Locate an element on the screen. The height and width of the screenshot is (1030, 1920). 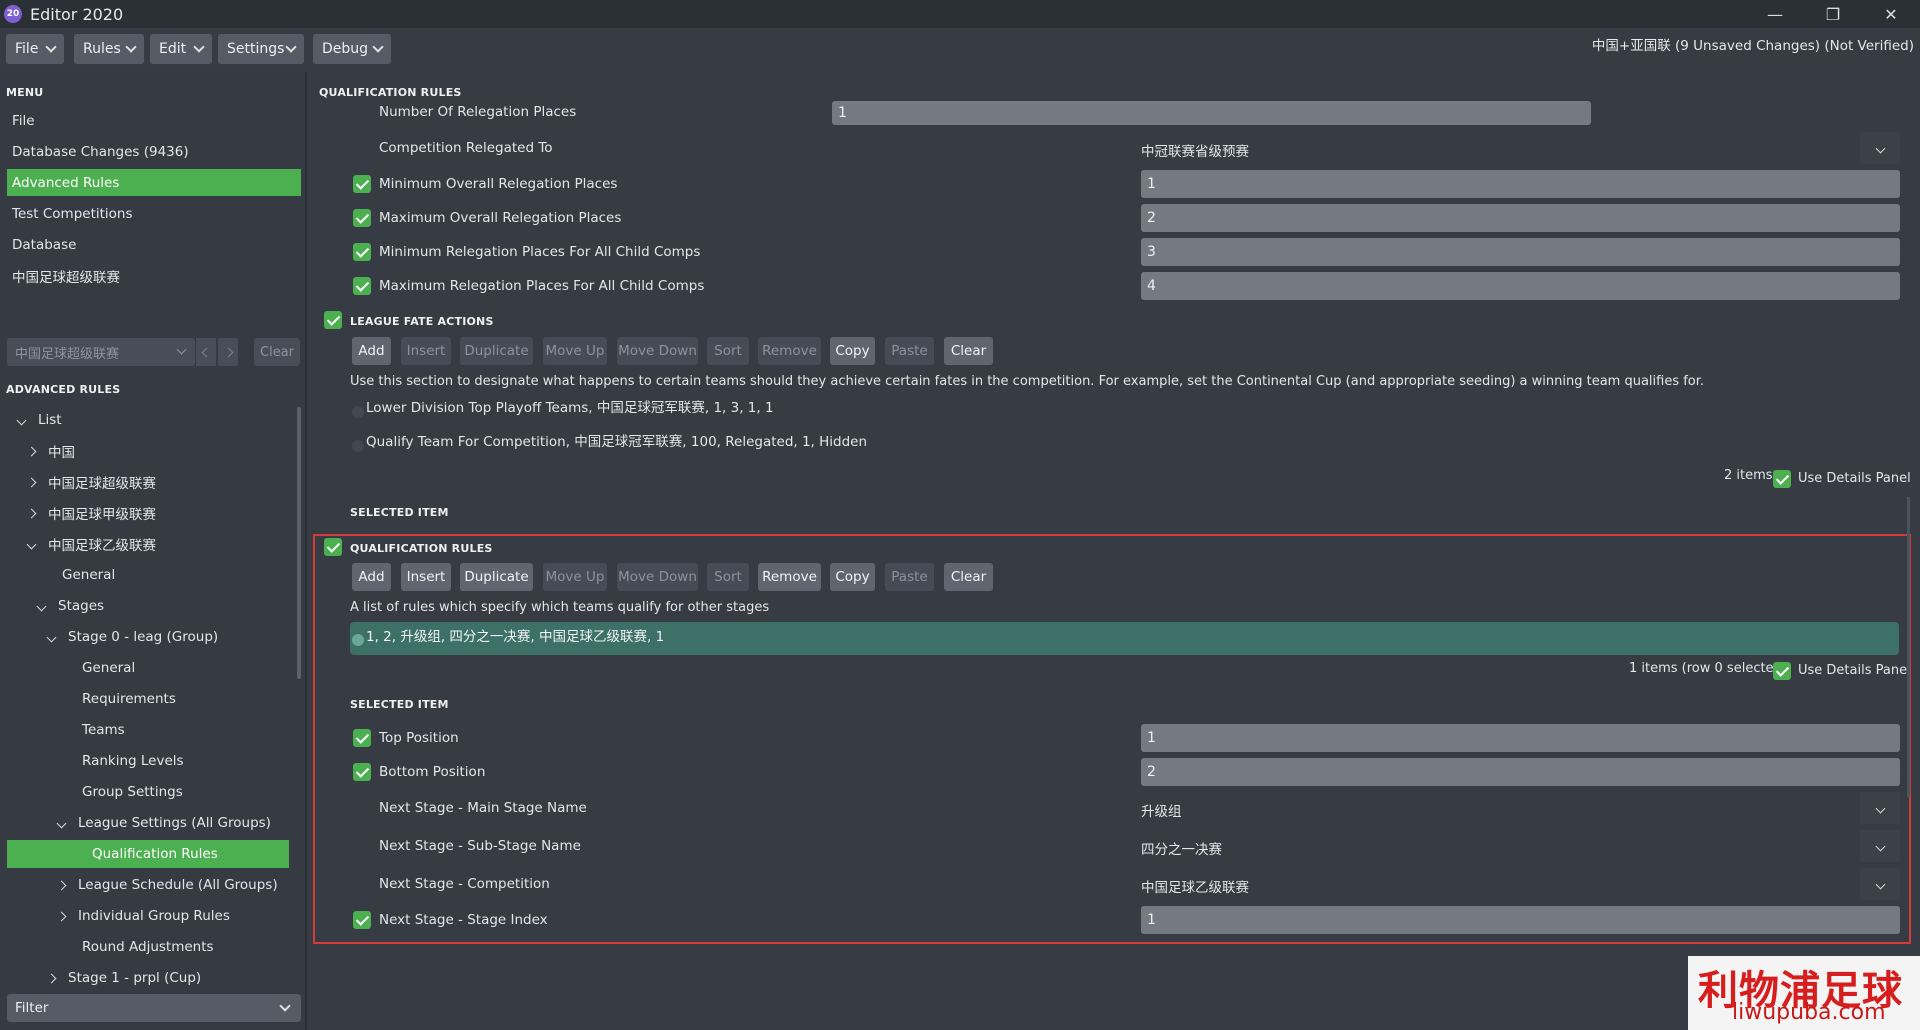
menu-debug: Debug is located at coordinates (352, 49).